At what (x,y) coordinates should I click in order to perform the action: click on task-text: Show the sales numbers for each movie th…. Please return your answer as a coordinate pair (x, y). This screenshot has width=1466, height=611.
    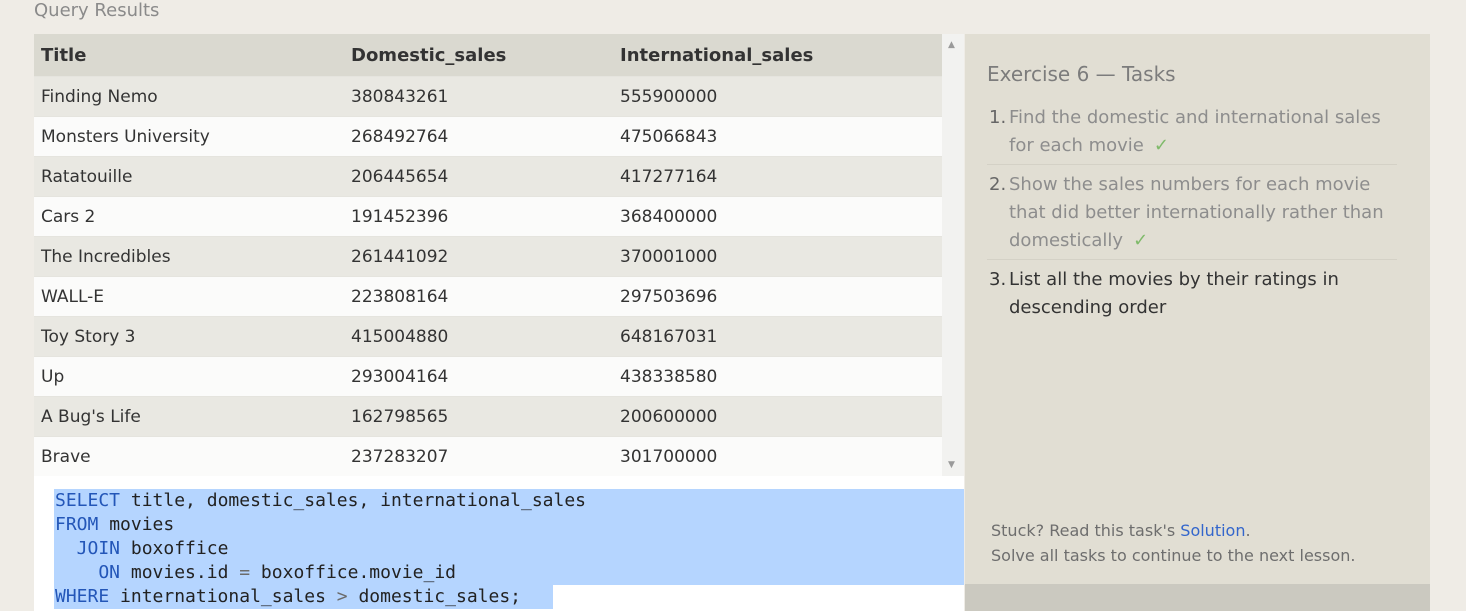
    Looking at the image, I should click on (1196, 212).